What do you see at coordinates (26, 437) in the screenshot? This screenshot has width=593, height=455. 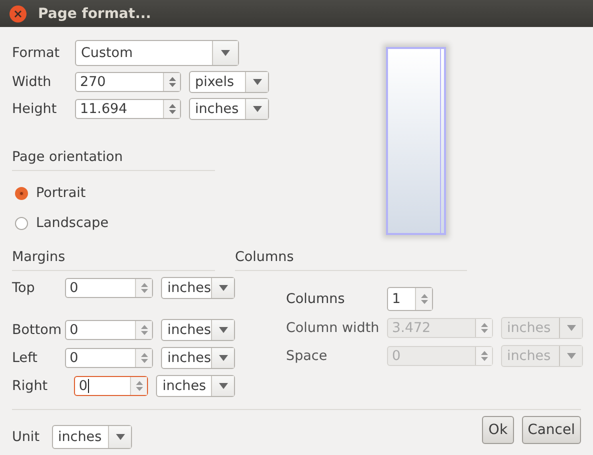 I see `unit-label: Unit` at bounding box center [26, 437].